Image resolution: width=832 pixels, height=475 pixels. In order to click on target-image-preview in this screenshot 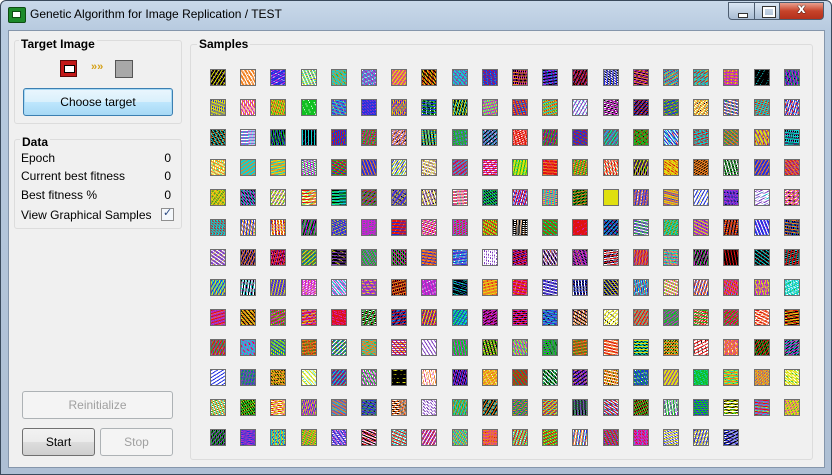, I will do `click(68, 68)`.